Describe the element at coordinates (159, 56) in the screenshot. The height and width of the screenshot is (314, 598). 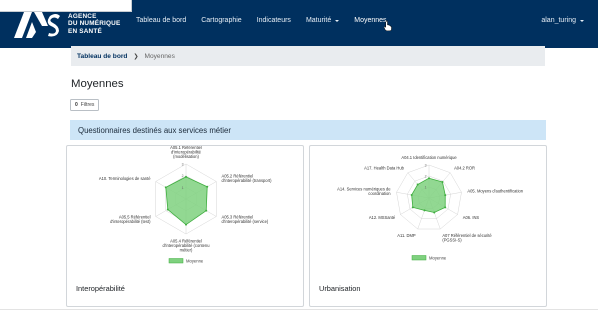
I see `breadcrumb-current: Moyennes` at that location.